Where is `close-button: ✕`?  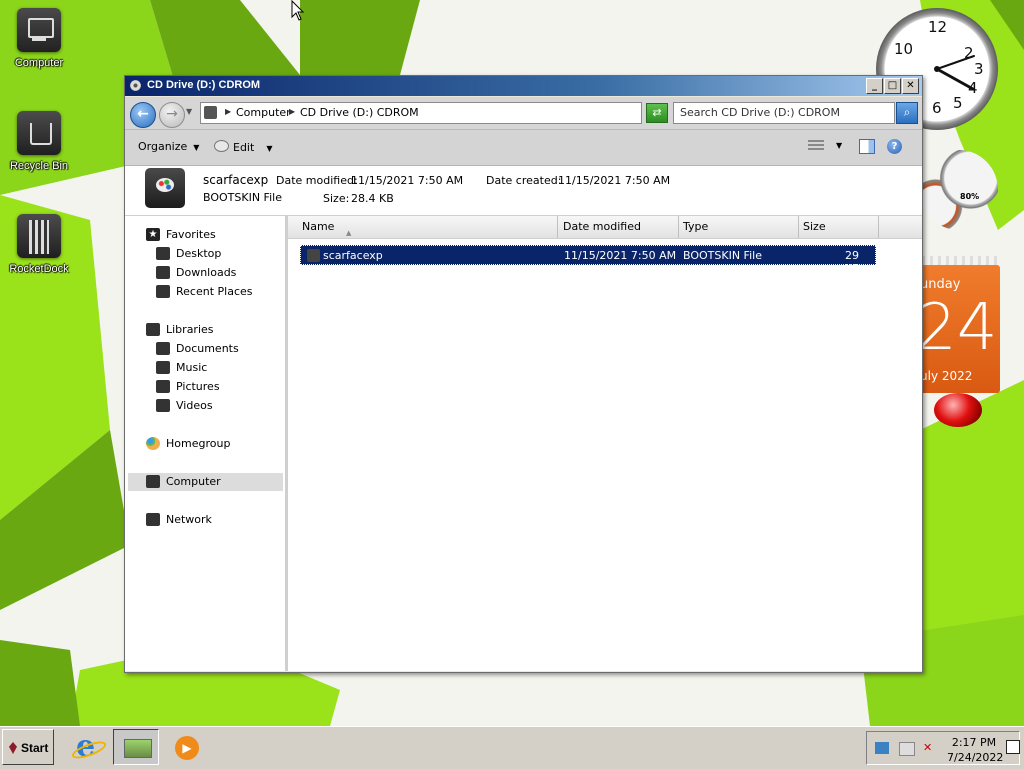 close-button: ✕ is located at coordinates (910, 86).